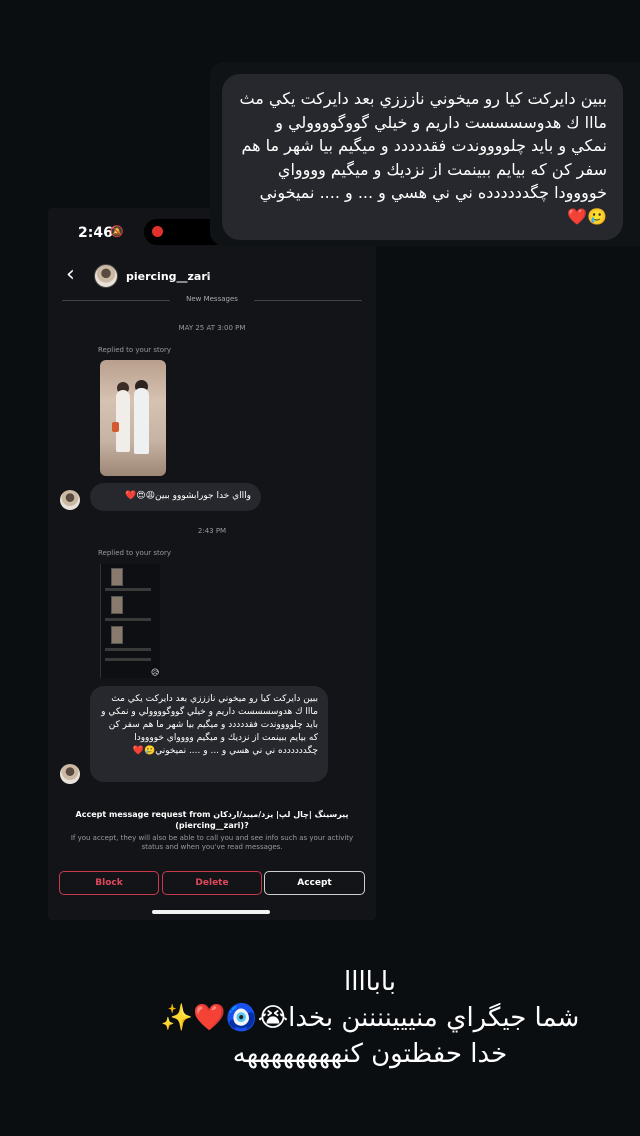 Image resolution: width=640 pixels, height=1136 pixels. Describe the element at coordinates (212, 531) in the screenshot. I see `timestamp-2: 2:43 PM` at that location.